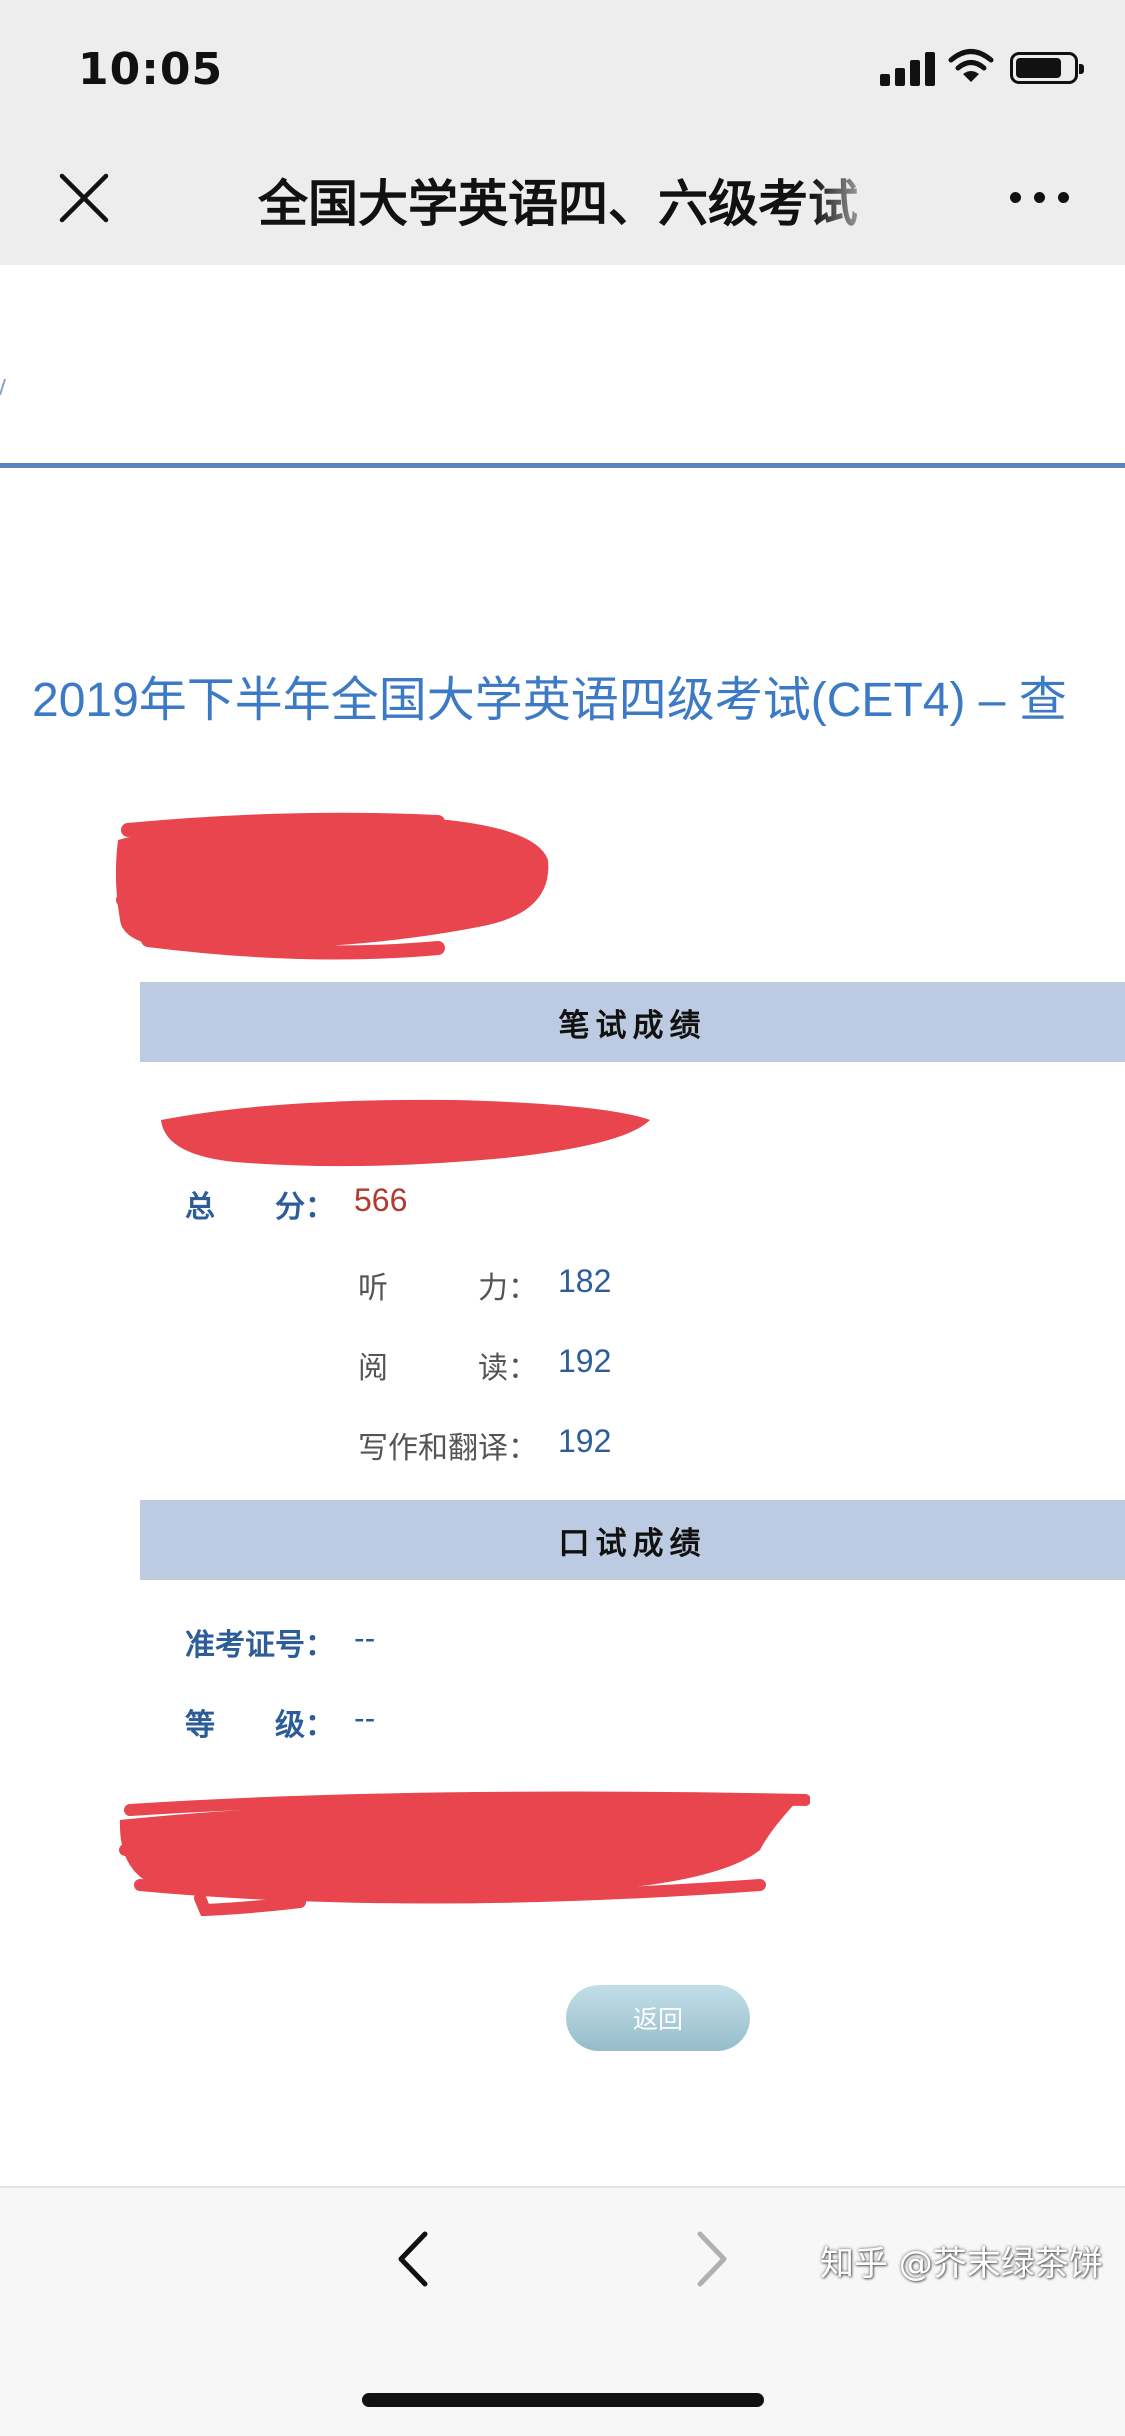 The width and height of the screenshot is (1125, 2436). I want to click on total-score-value: 566, so click(381, 1200).